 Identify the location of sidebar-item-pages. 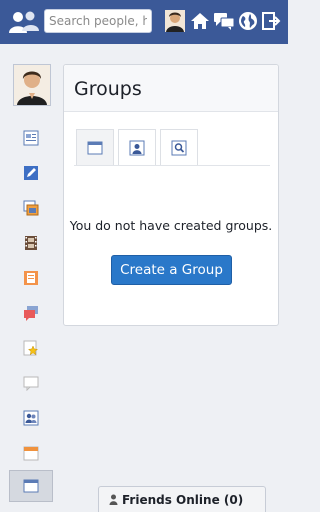
(31, 278).